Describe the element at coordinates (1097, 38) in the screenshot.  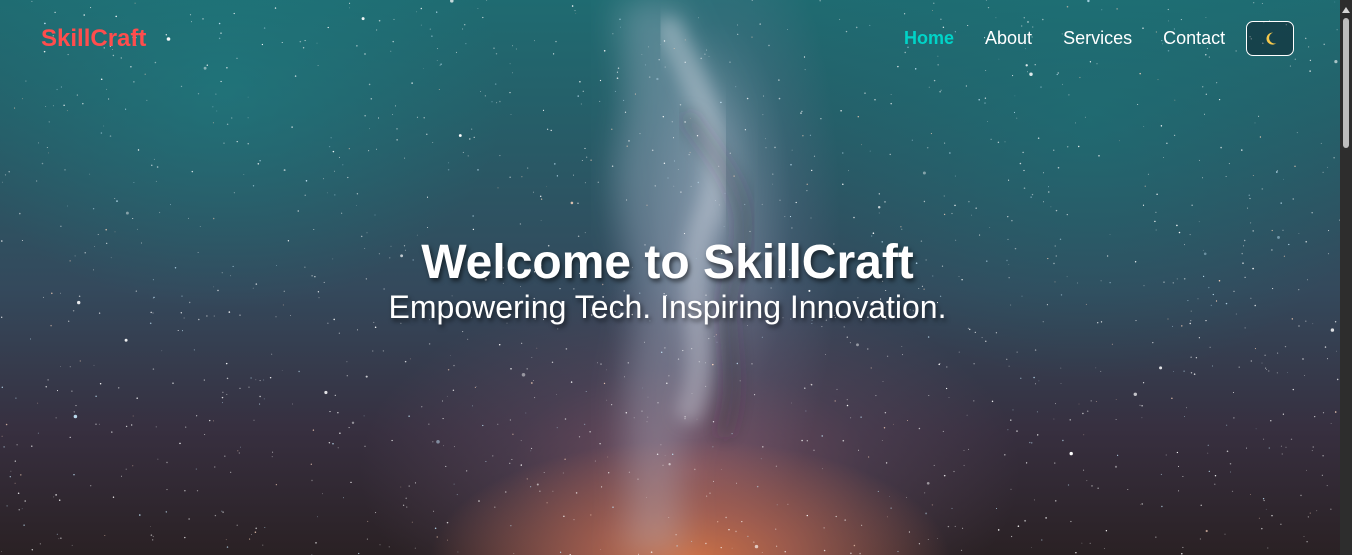
I see `nav-link-services: Services` at that location.